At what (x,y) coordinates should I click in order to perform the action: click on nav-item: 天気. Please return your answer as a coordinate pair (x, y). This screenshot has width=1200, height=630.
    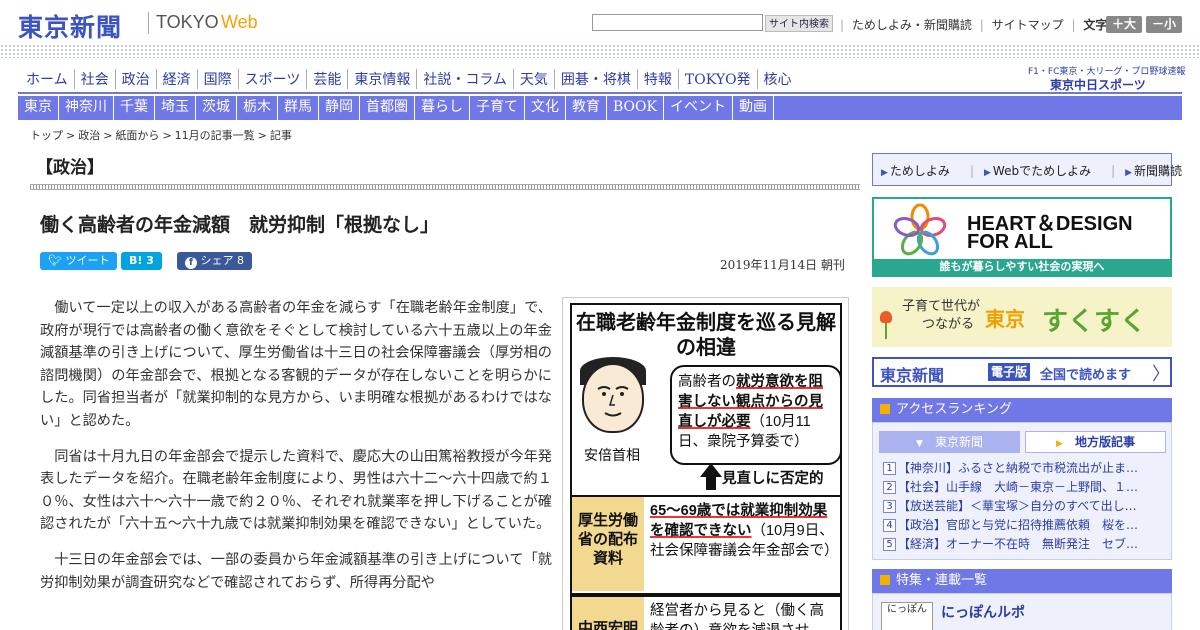
    Looking at the image, I should click on (534, 79).